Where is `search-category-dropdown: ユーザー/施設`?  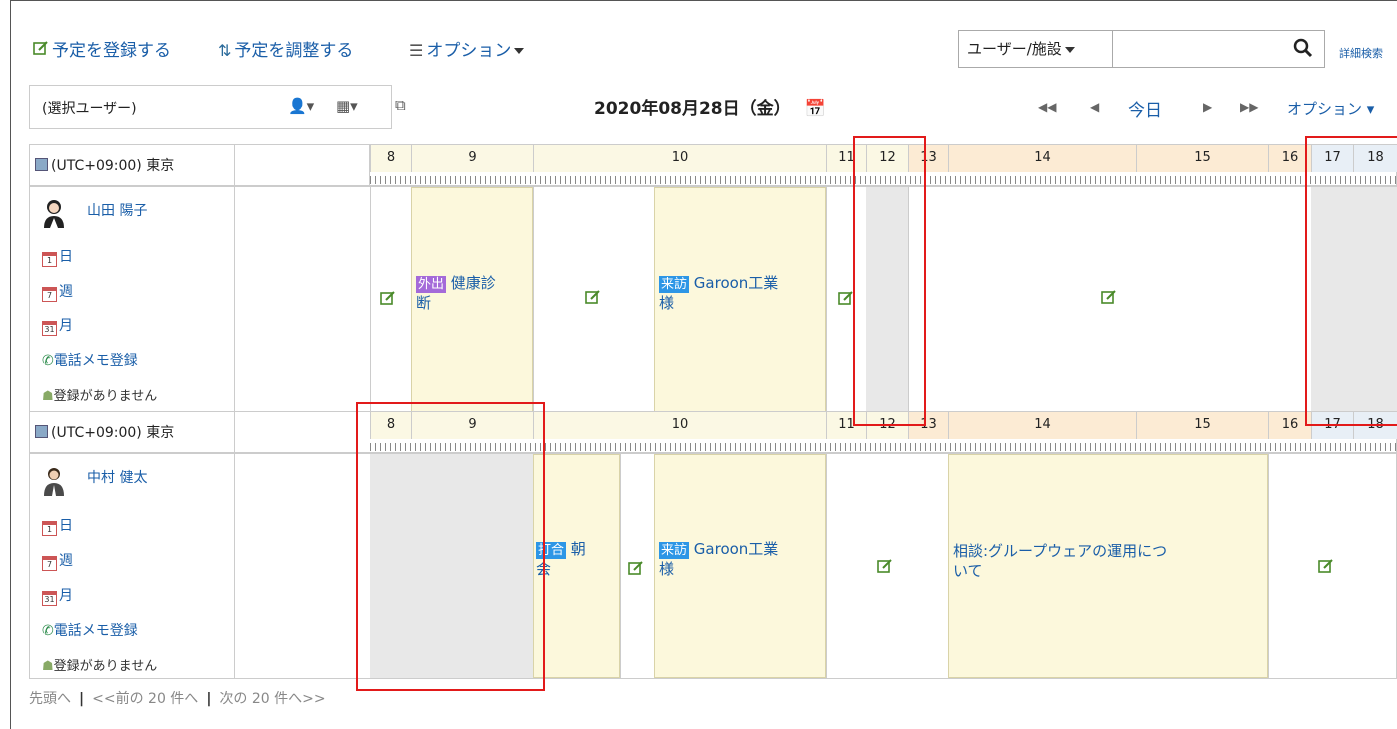
search-category-dropdown: ユーザー/施設 is located at coordinates (1036, 49).